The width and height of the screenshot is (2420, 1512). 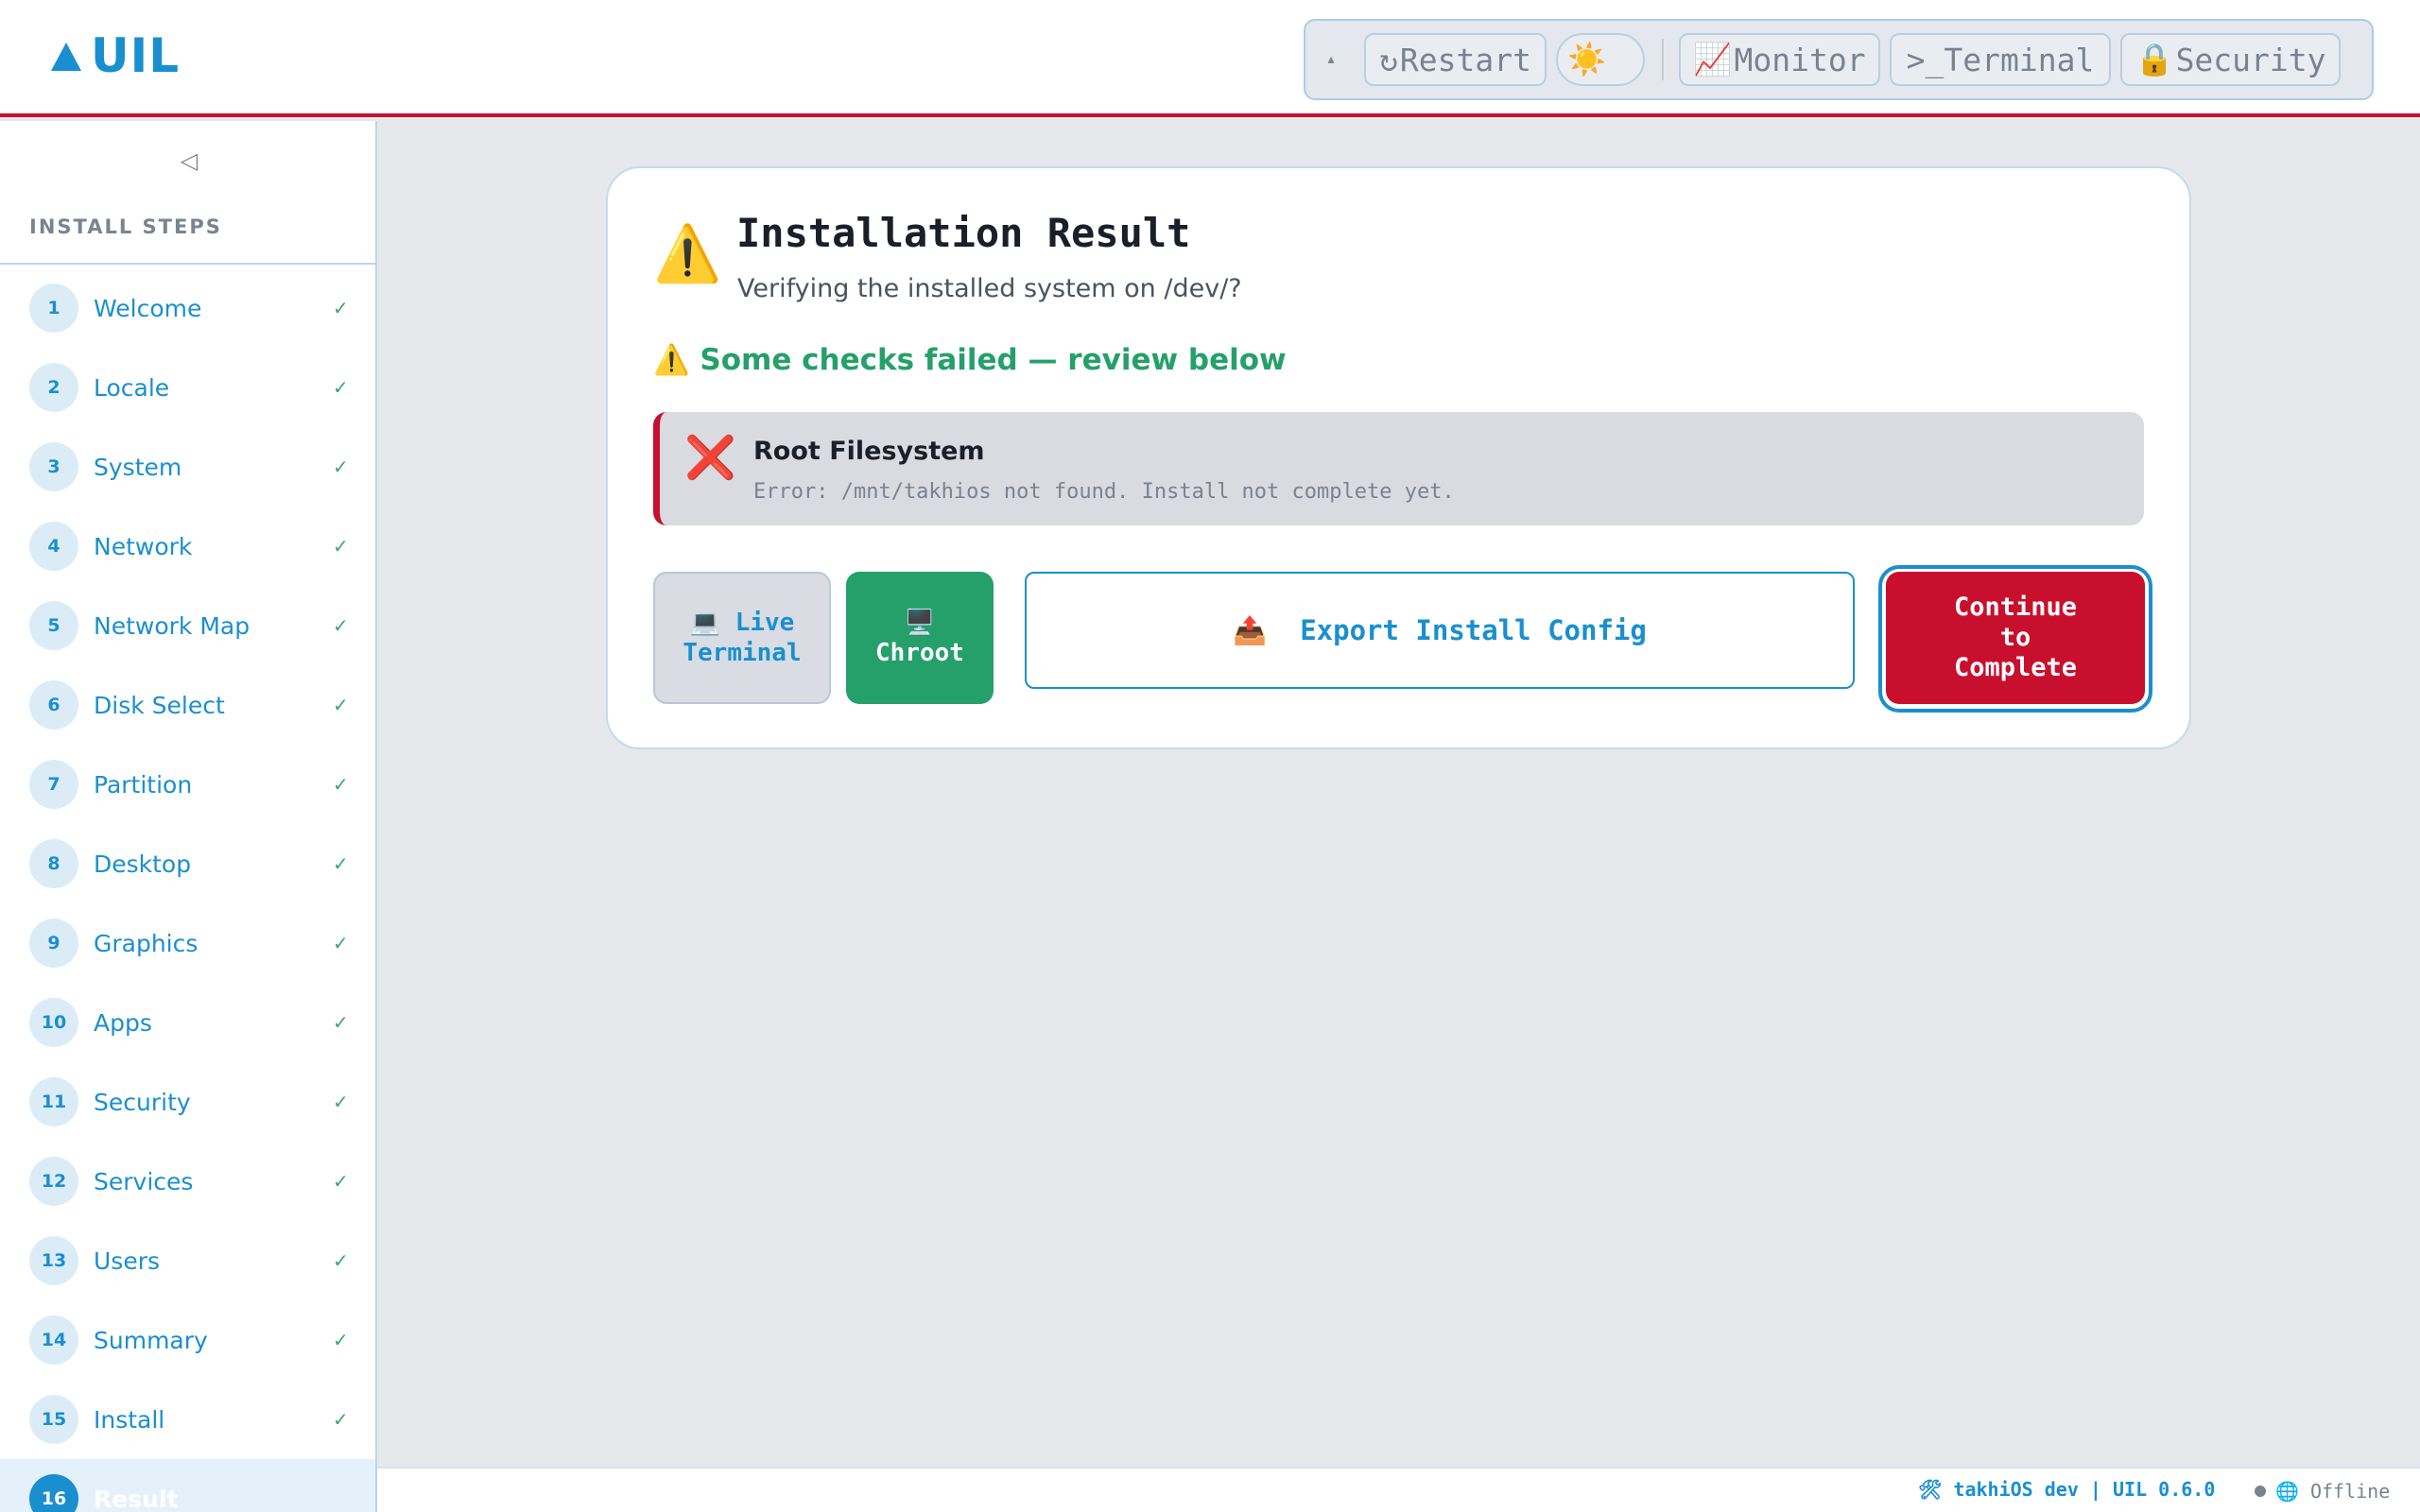 What do you see at coordinates (53, 1340) in the screenshot?
I see `step-number: 14` at bounding box center [53, 1340].